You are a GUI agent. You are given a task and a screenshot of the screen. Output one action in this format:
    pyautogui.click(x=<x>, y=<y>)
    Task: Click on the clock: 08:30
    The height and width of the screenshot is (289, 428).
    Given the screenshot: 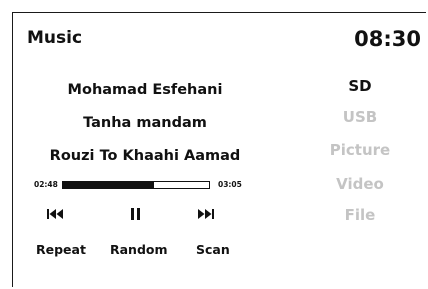 What is the action you would take?
    pyautogui.click(x=387, y=39)
    